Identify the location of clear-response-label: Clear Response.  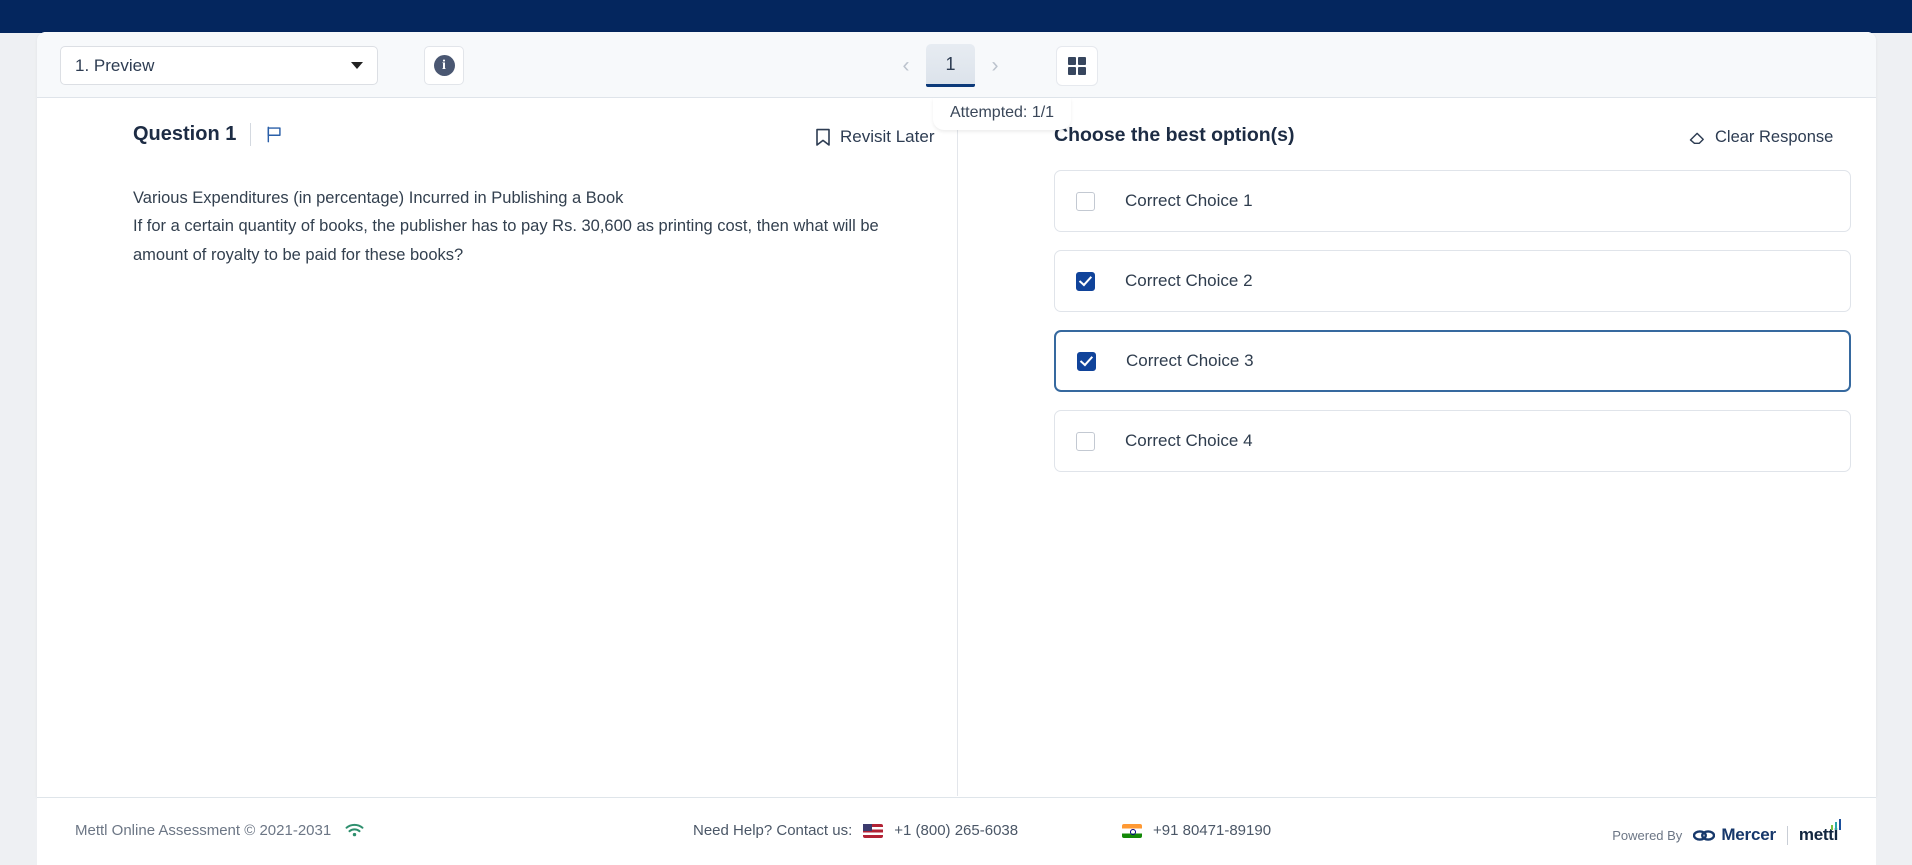
(1774, 137).